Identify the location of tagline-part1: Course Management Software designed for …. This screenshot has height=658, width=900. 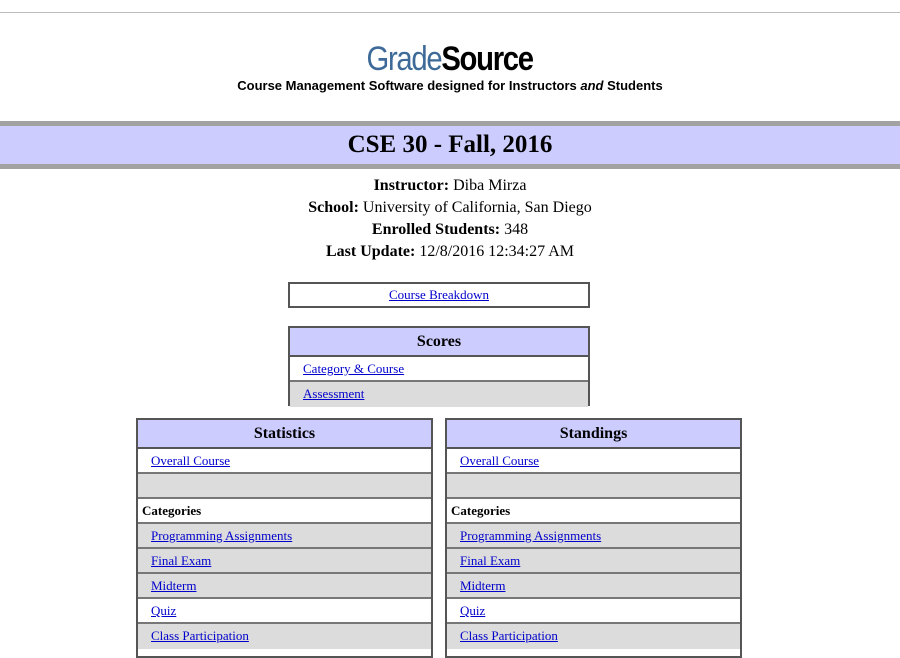
(409, 85).